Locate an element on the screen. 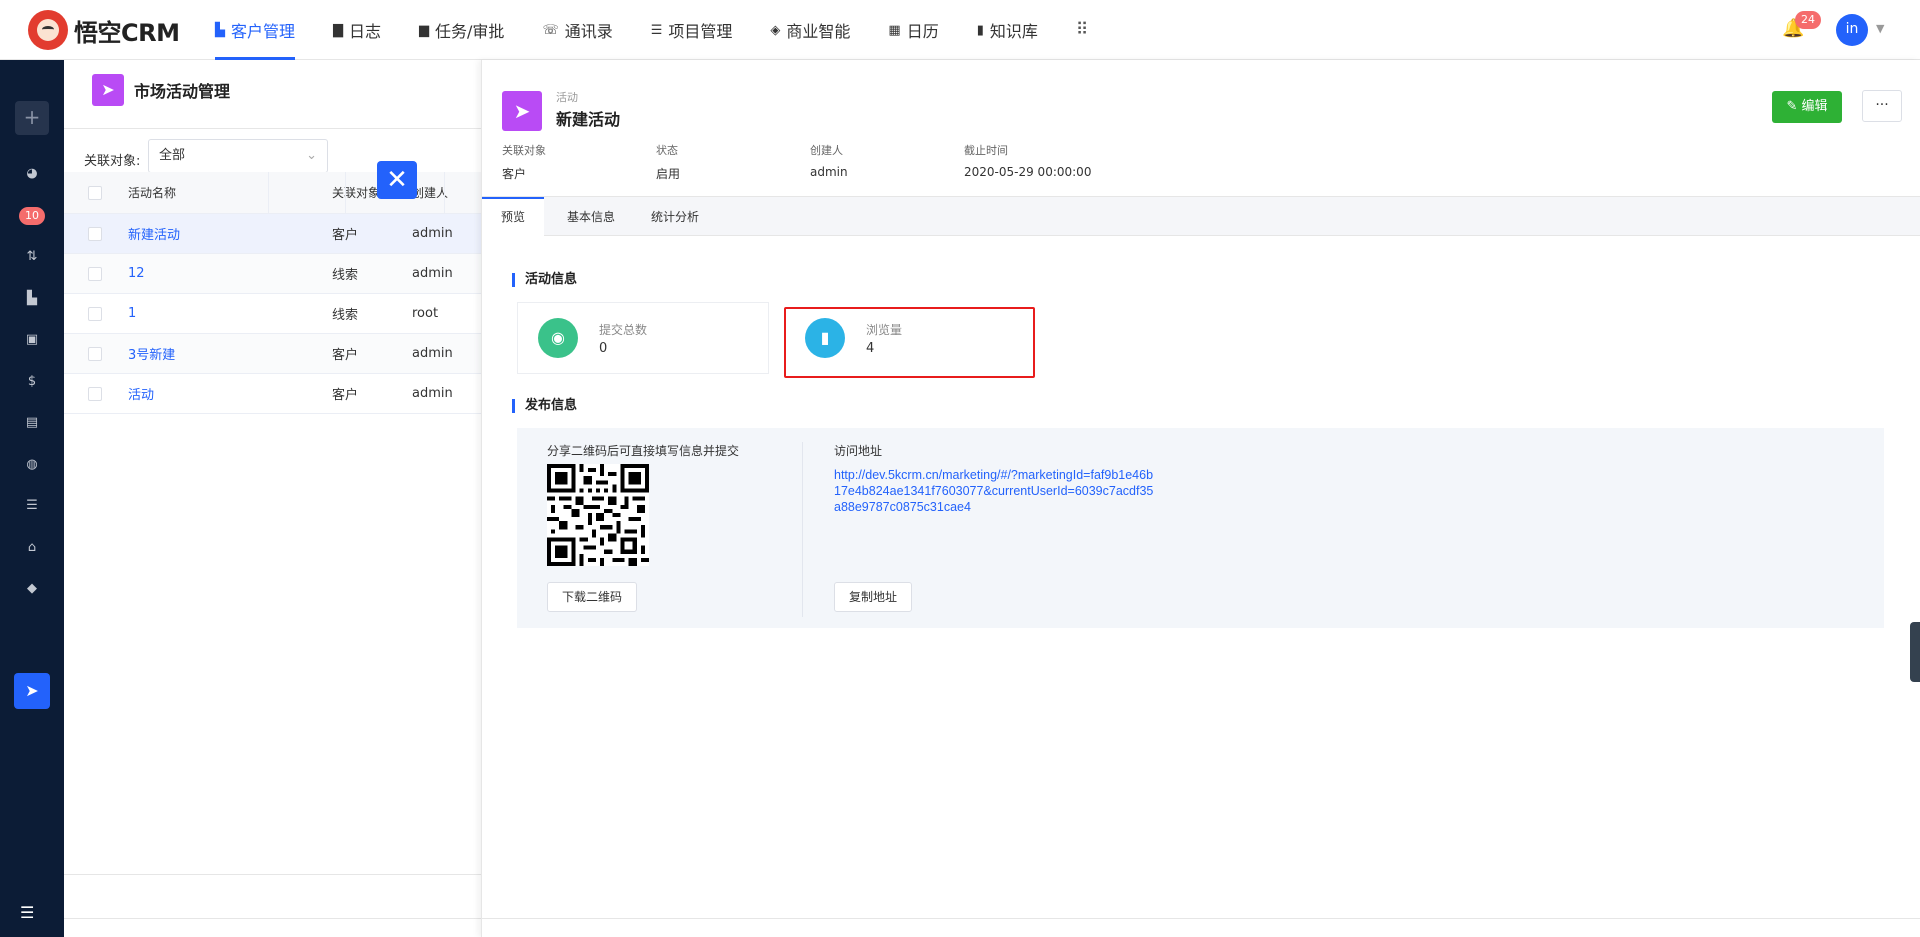  list-icon: ☰ is located at coordinates (656, 30).